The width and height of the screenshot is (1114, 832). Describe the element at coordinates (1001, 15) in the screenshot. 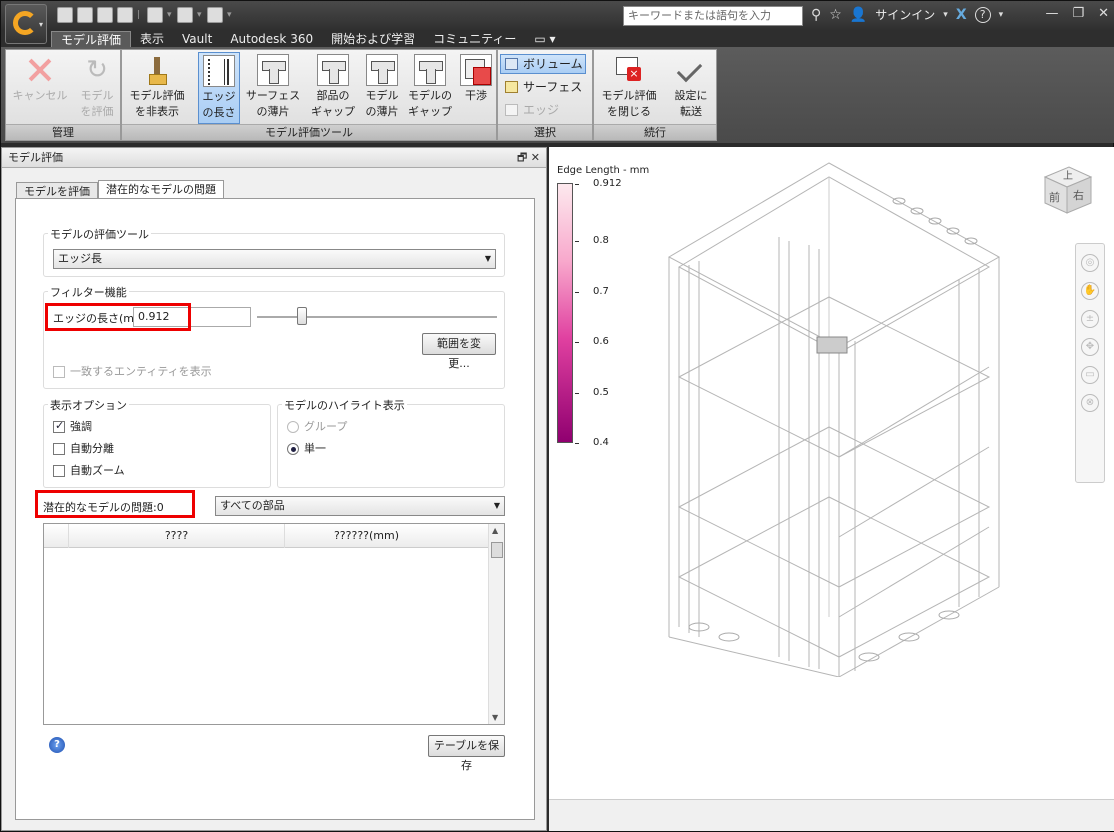

I see `help-dropdown-icon: ▾` at that location.